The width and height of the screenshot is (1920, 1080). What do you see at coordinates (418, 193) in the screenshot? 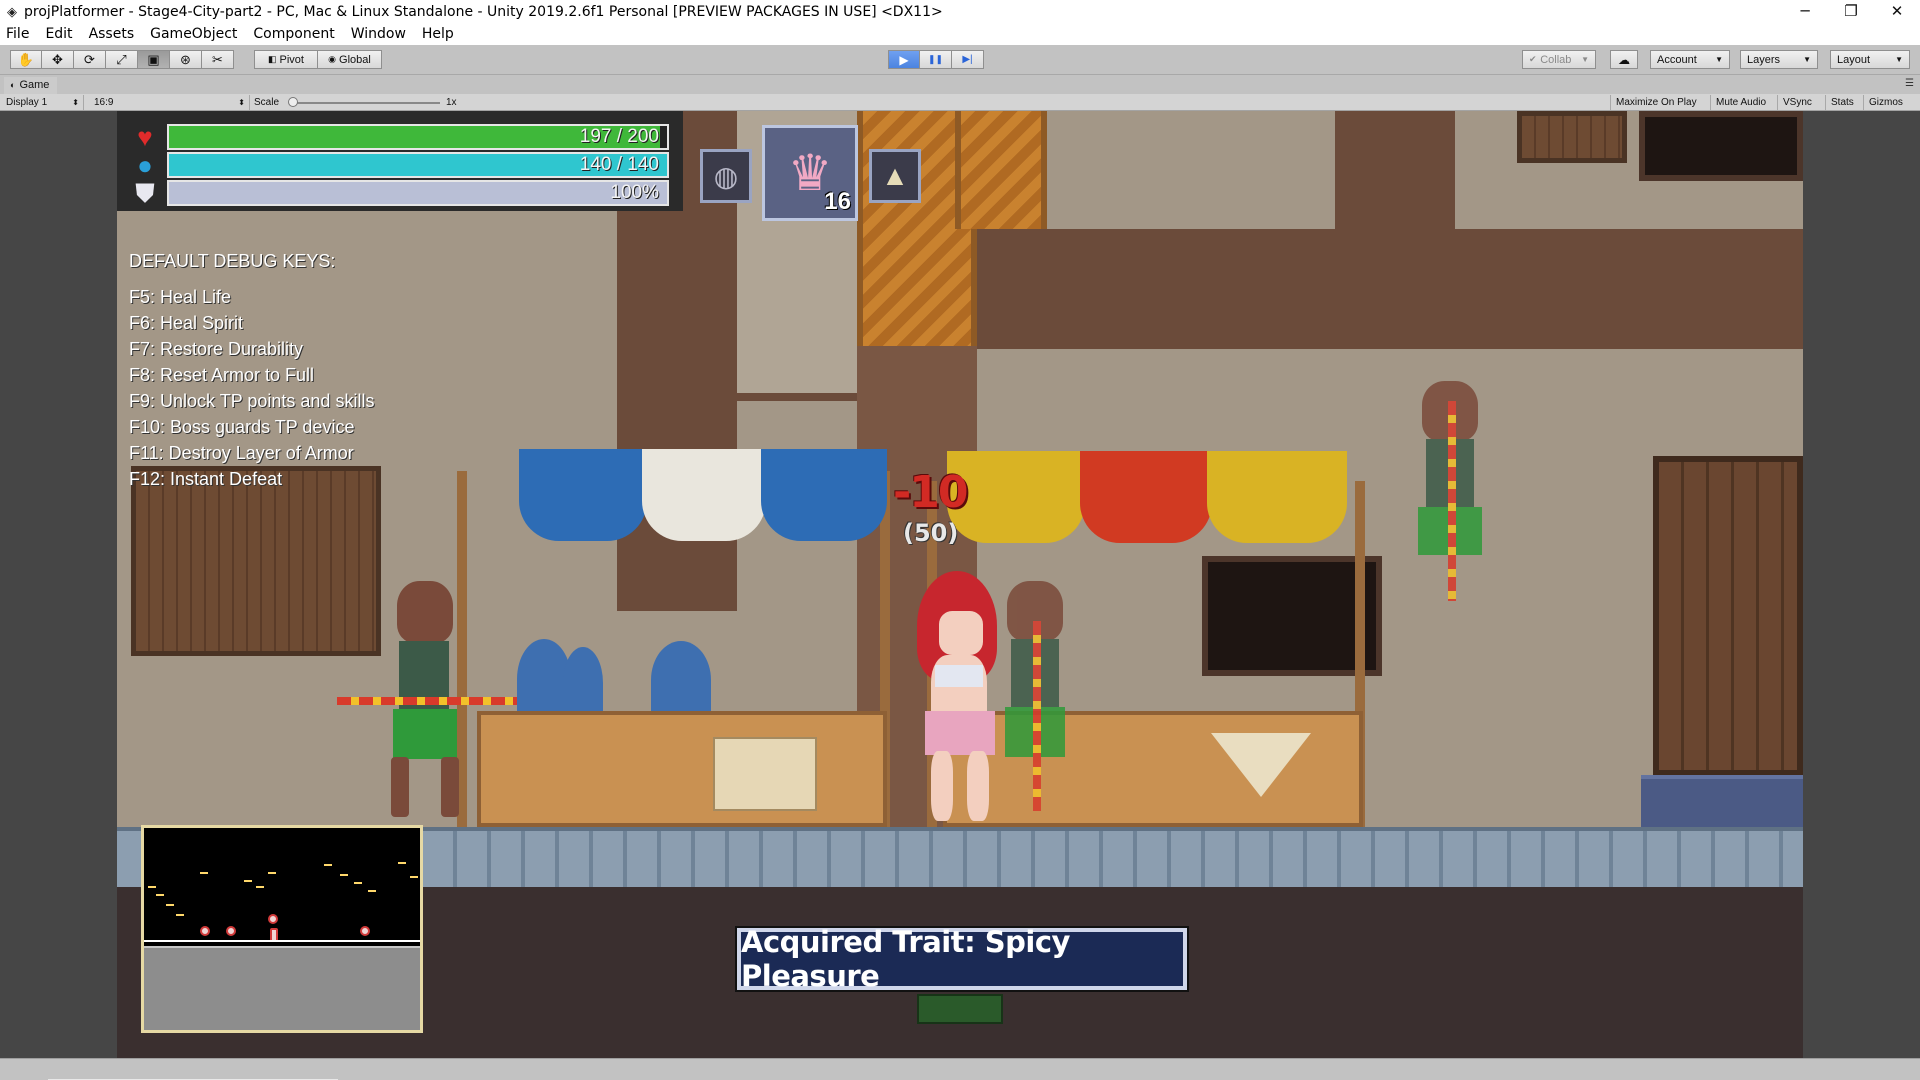
I see `durability-bar: 100%` at bounding box center [418, 193].